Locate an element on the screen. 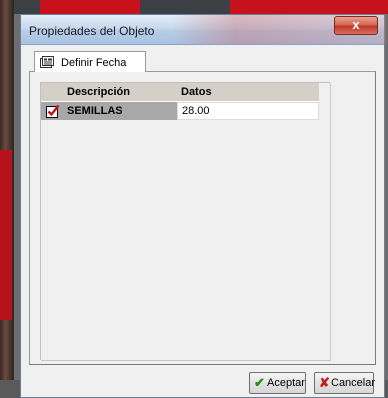 Image resolution: width=388 pixels, height=398 pixels. column-header-datos: Datos is located at coordinates (196, 92).